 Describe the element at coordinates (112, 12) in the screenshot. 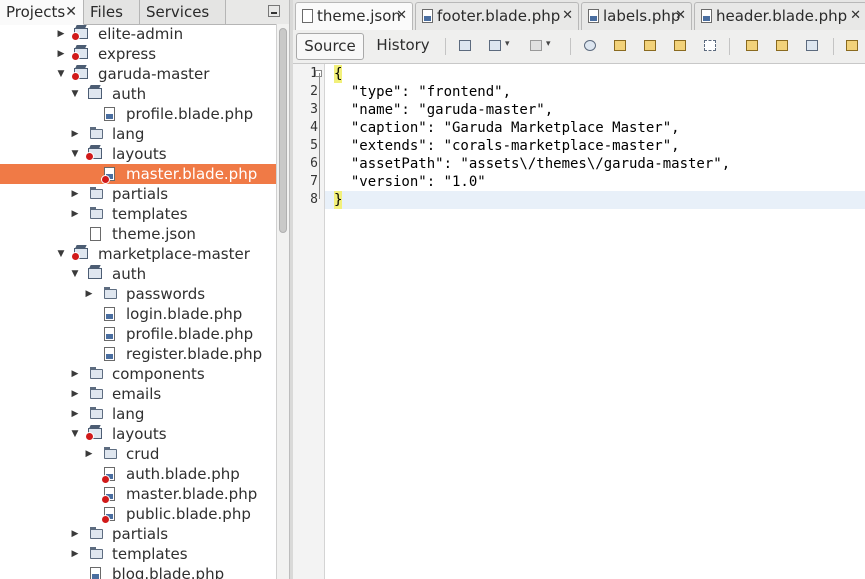

I see `tab-files: Files` at that location.